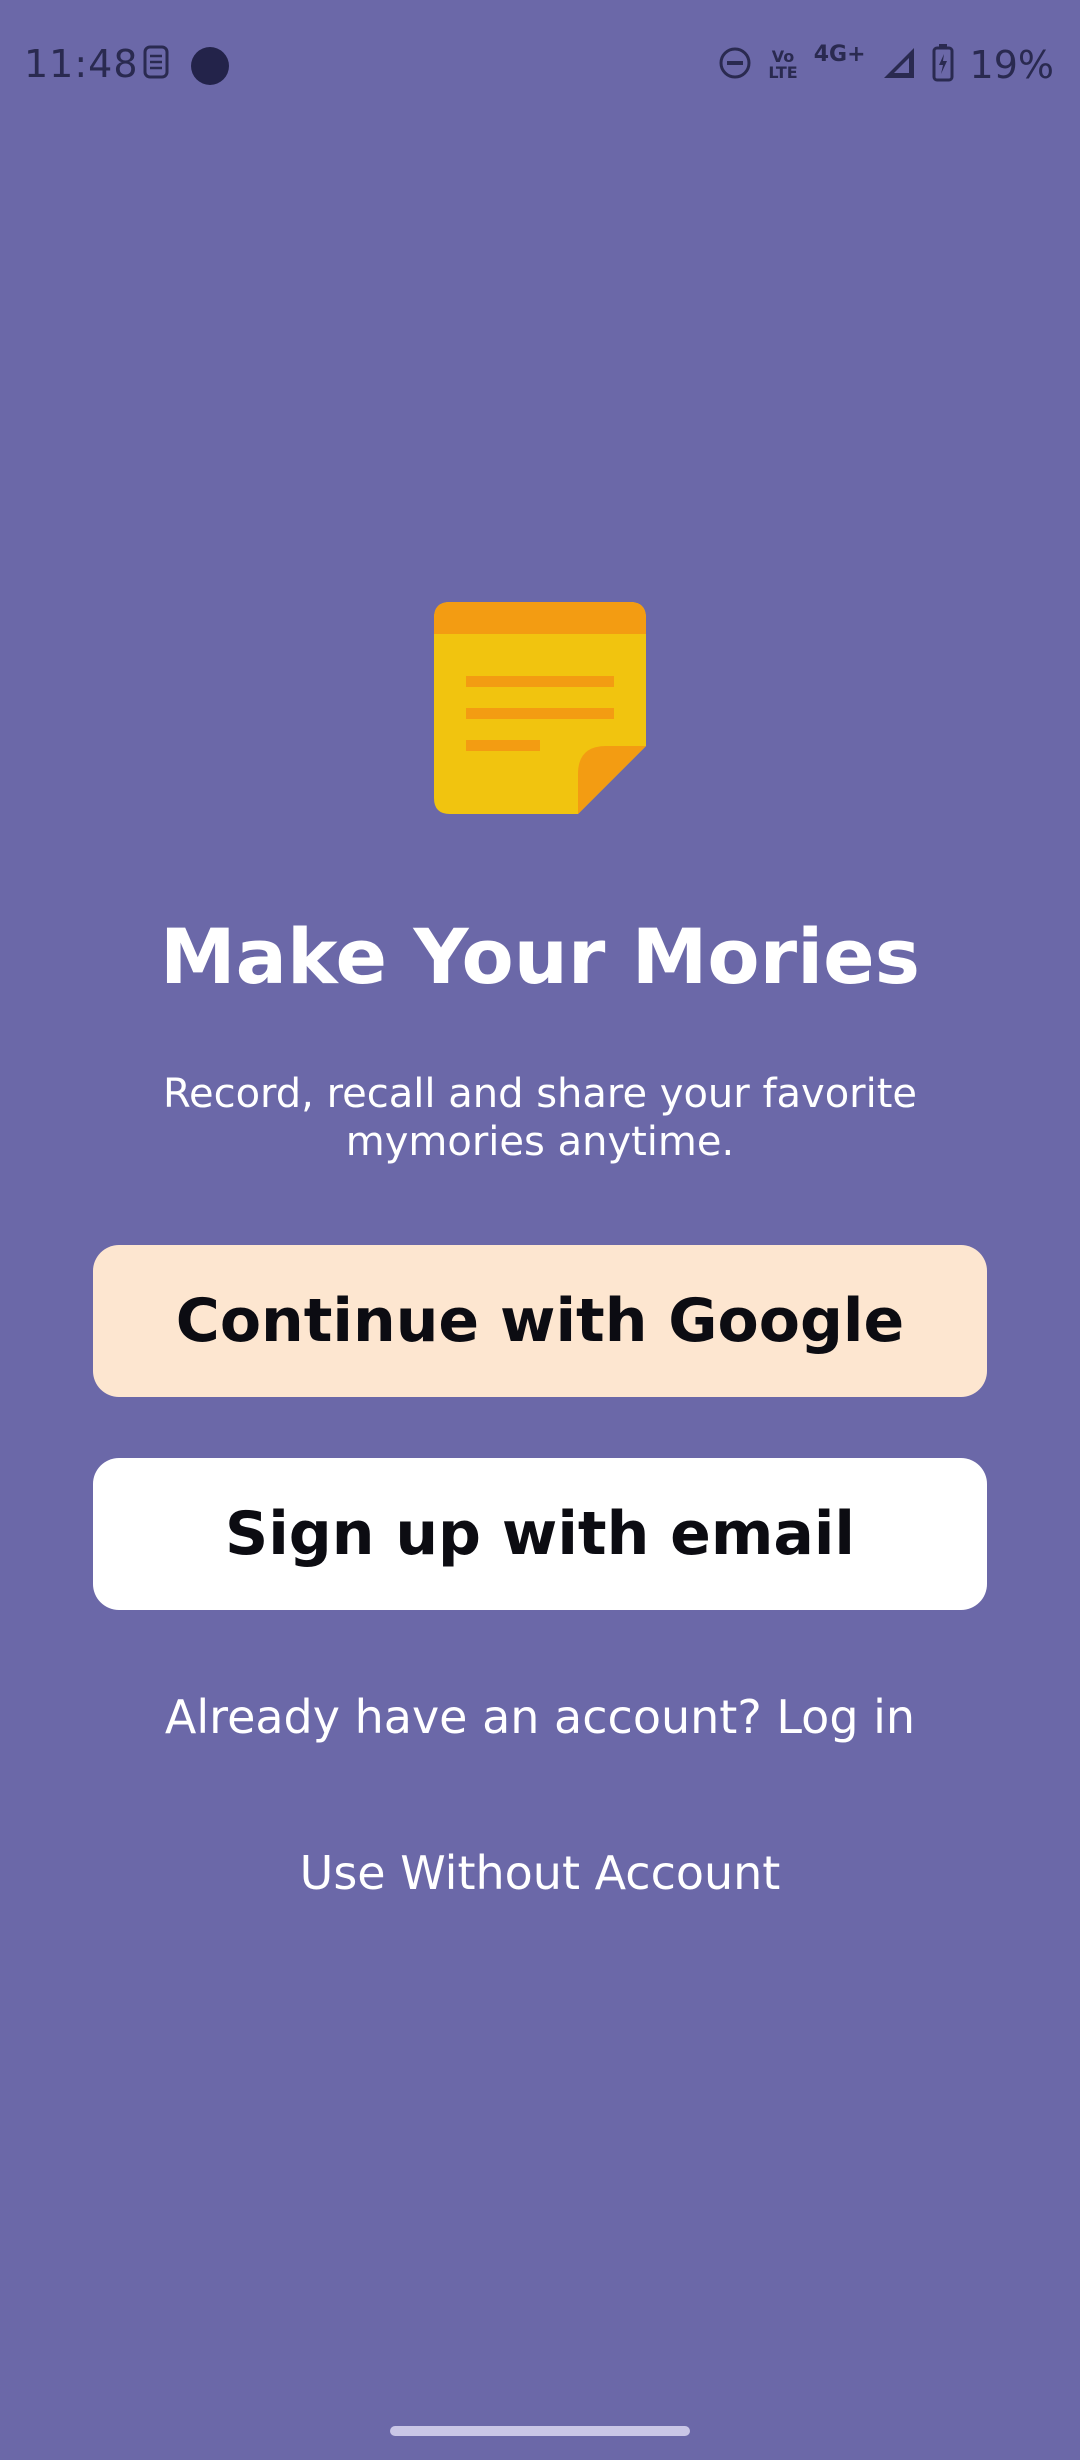 This screenshot has height=2460, width=1080. I want to click on volte-icon: Vo LTE, so click(783, 64).